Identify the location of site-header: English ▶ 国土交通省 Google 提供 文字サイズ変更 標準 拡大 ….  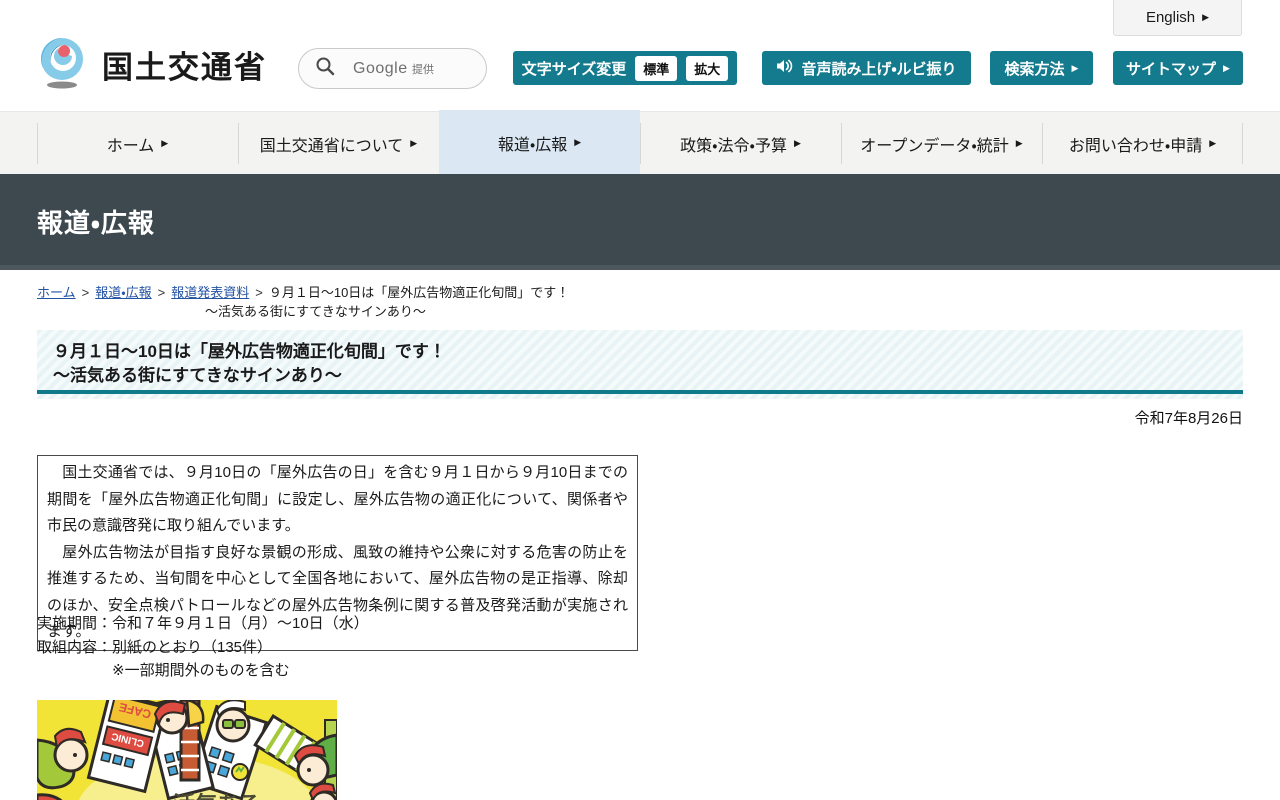
(640, 55).